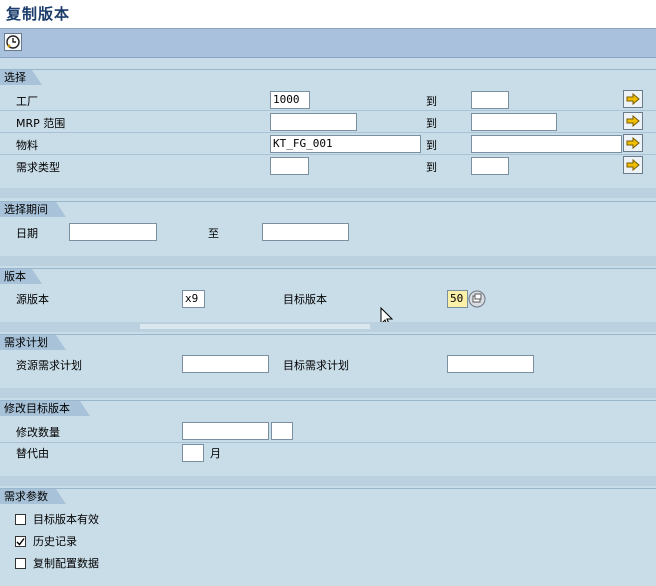 This screenshot has width=656, height=586. I want to click on section-header-modify: 修改目标版本, so click(45, 408).